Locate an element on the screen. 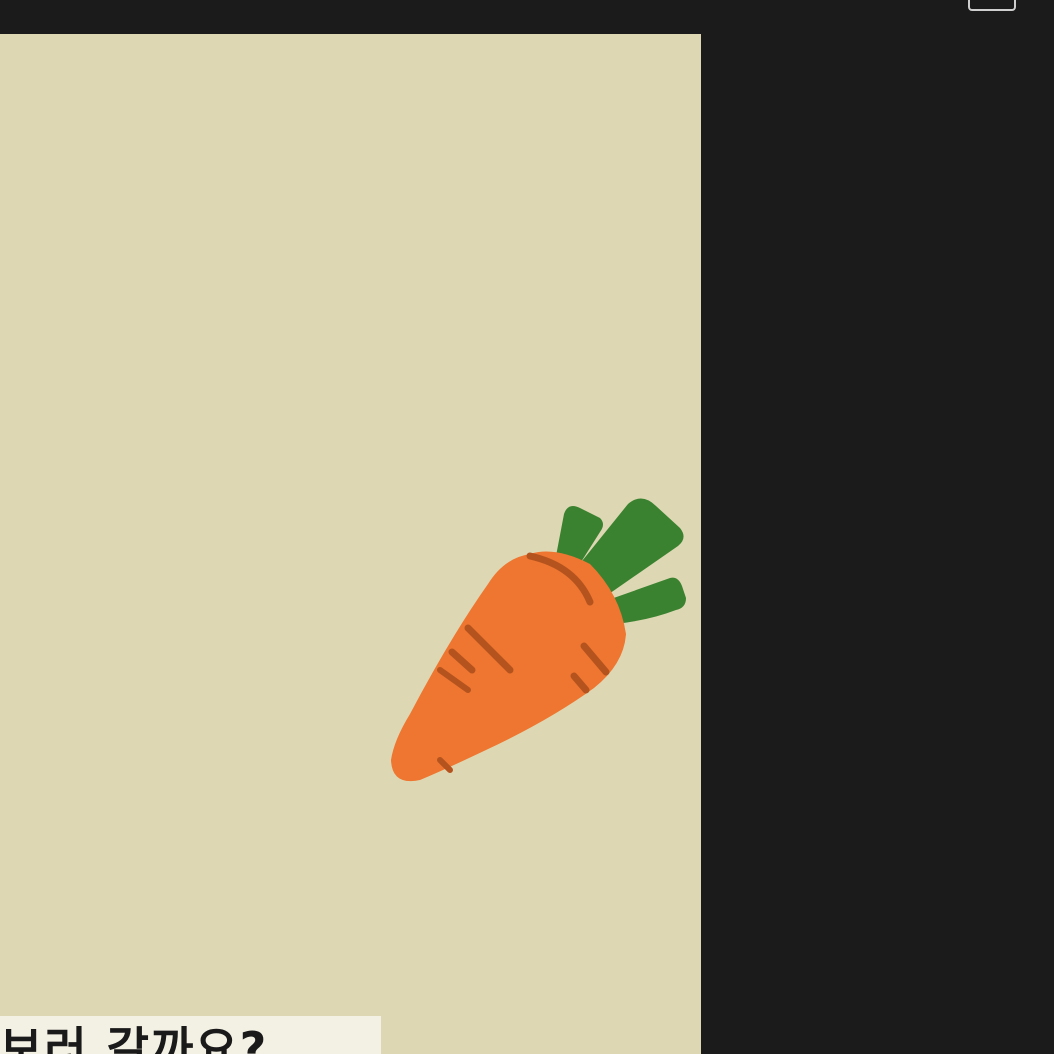 The height and width of the screenshot is (1054, 1054). caption-text: 보러 갈까요? is located at coordinates (134, 1038).